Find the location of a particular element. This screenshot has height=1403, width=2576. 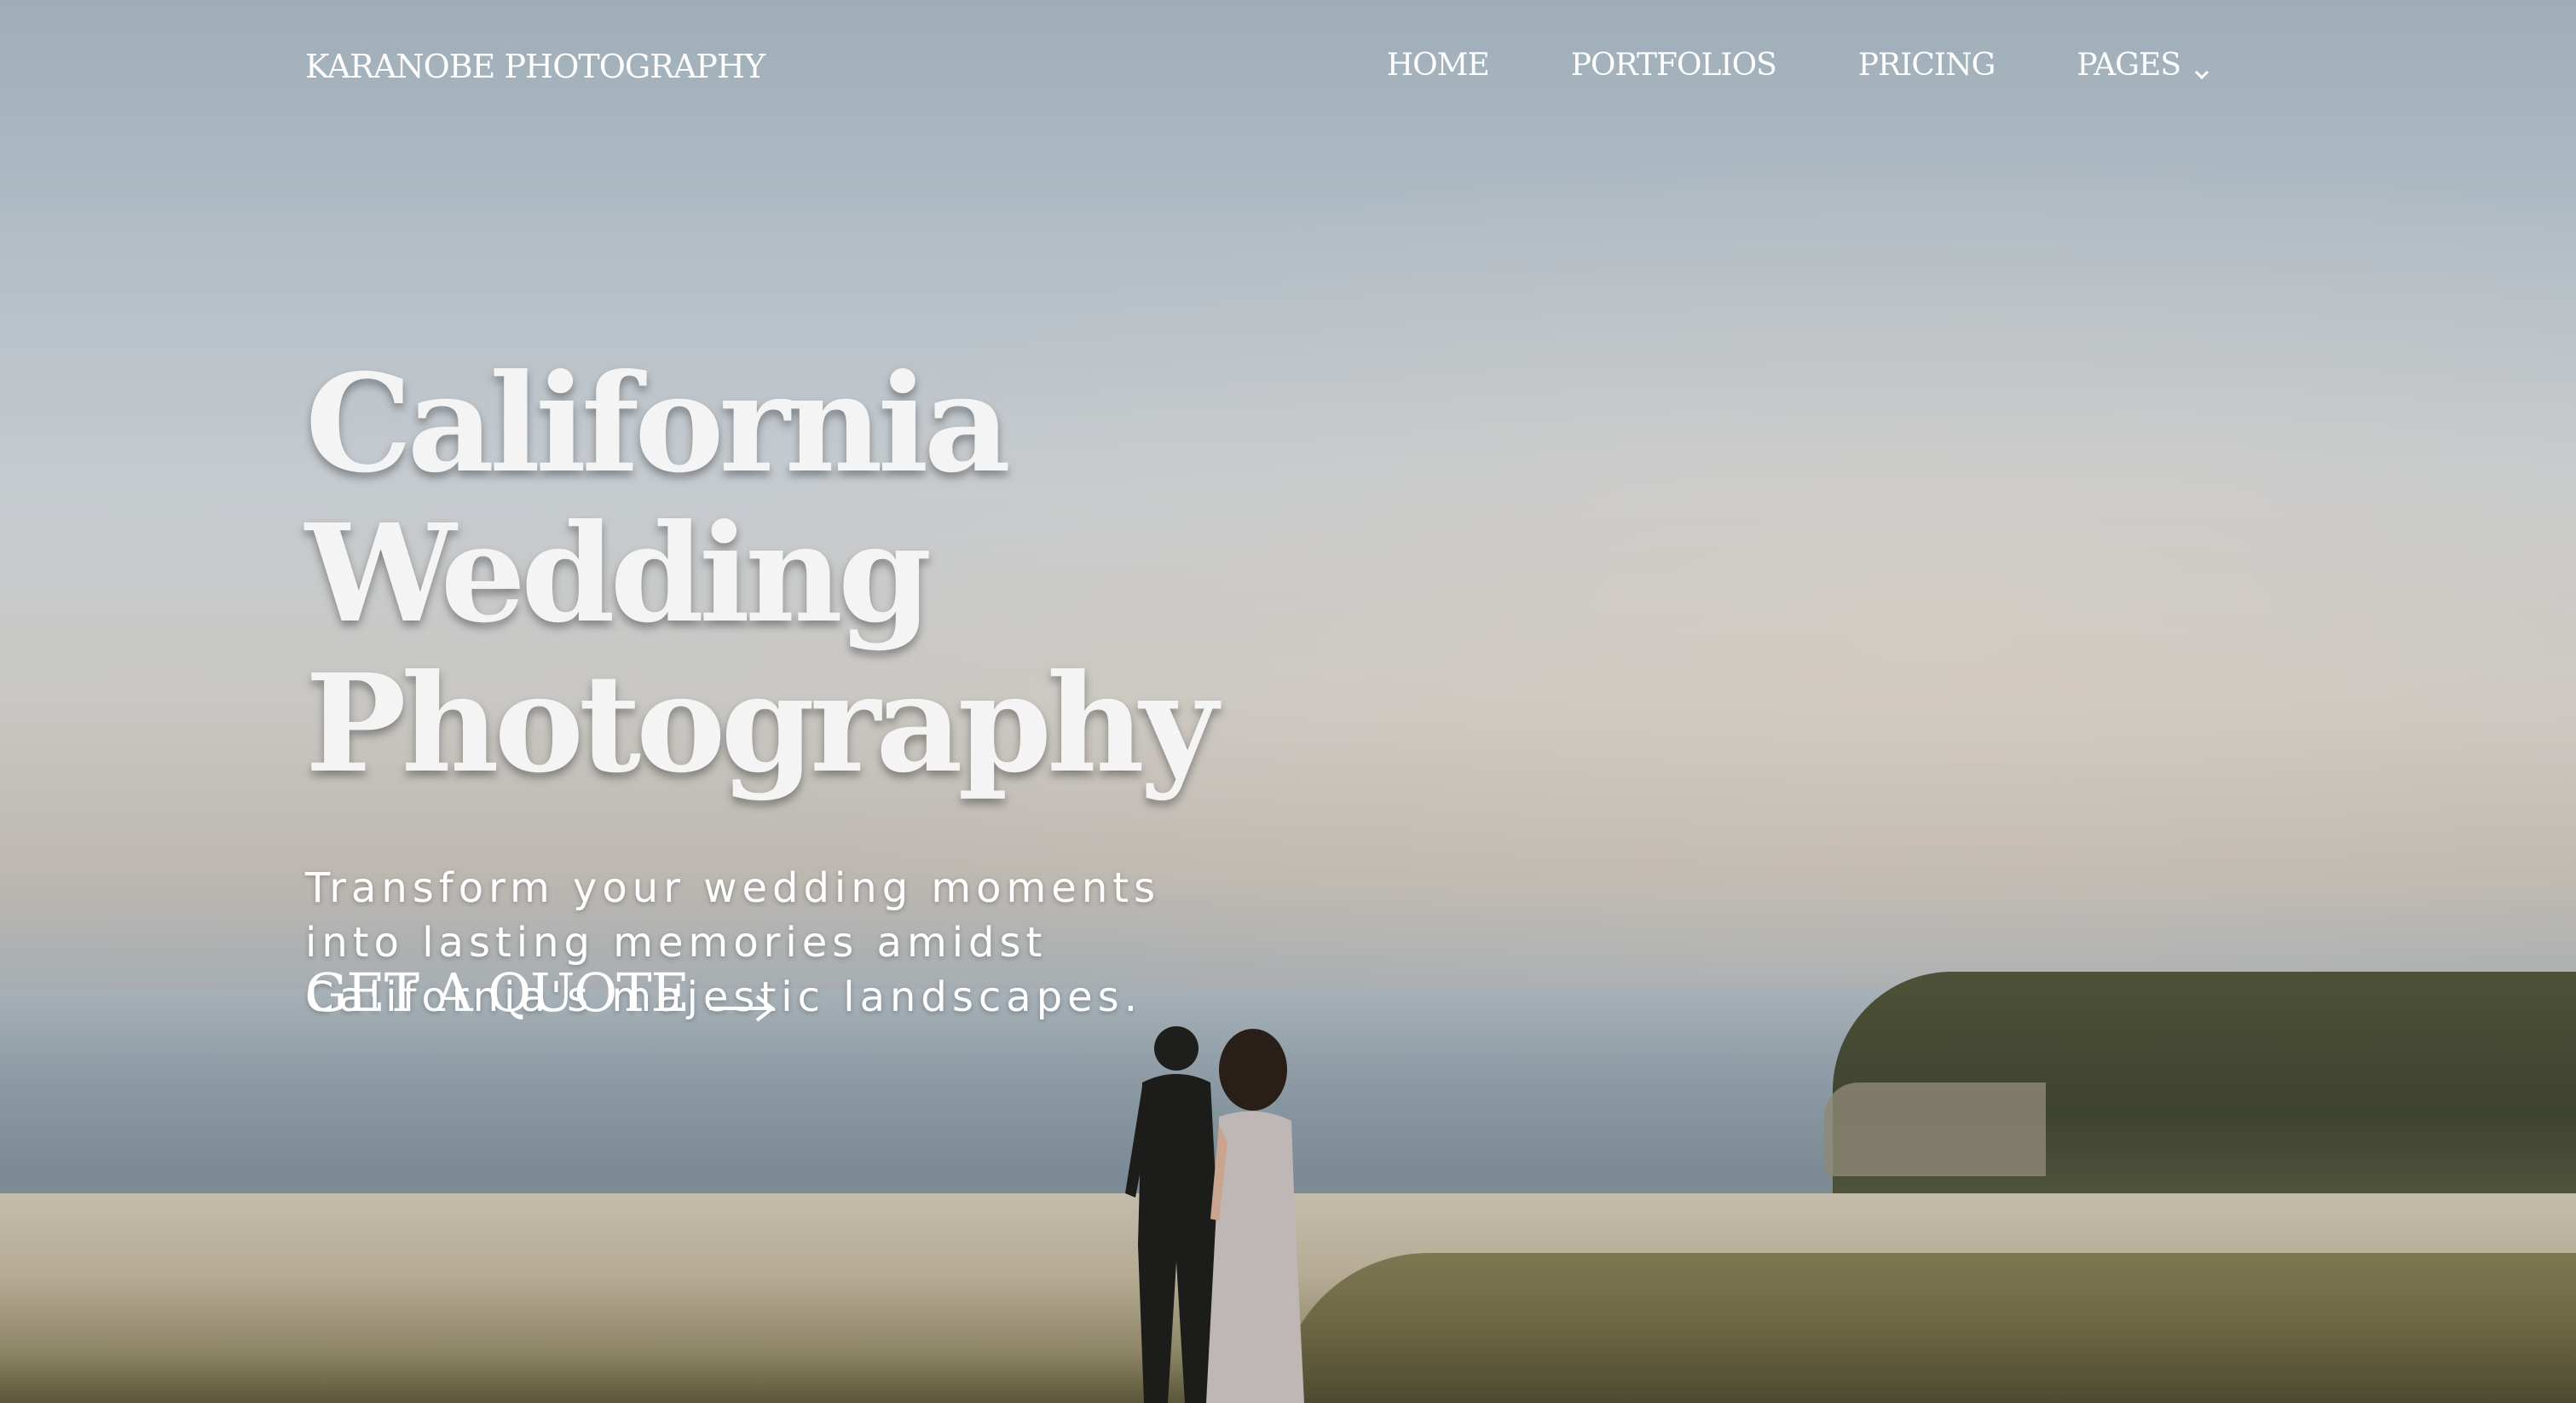

nav-item-label: PRICING is located at coordinates (1926, 65).